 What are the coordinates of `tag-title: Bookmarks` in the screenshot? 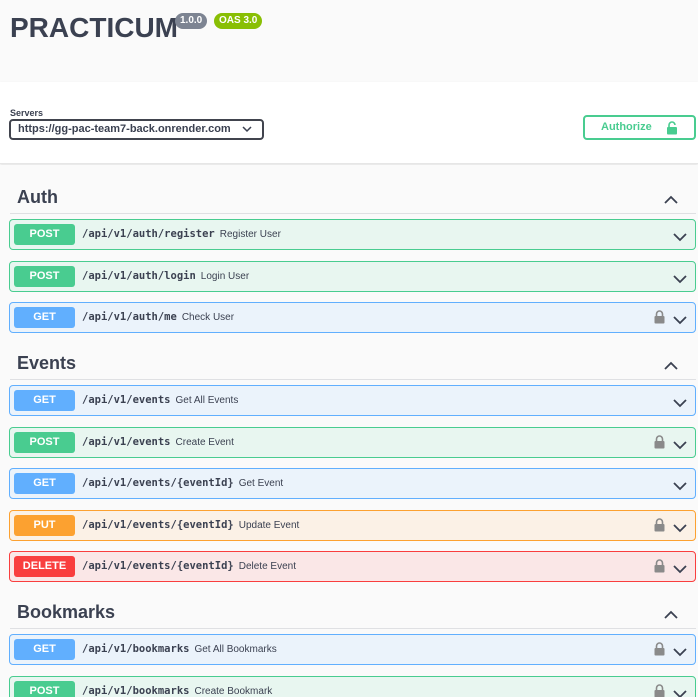 It's located at (66, 612).